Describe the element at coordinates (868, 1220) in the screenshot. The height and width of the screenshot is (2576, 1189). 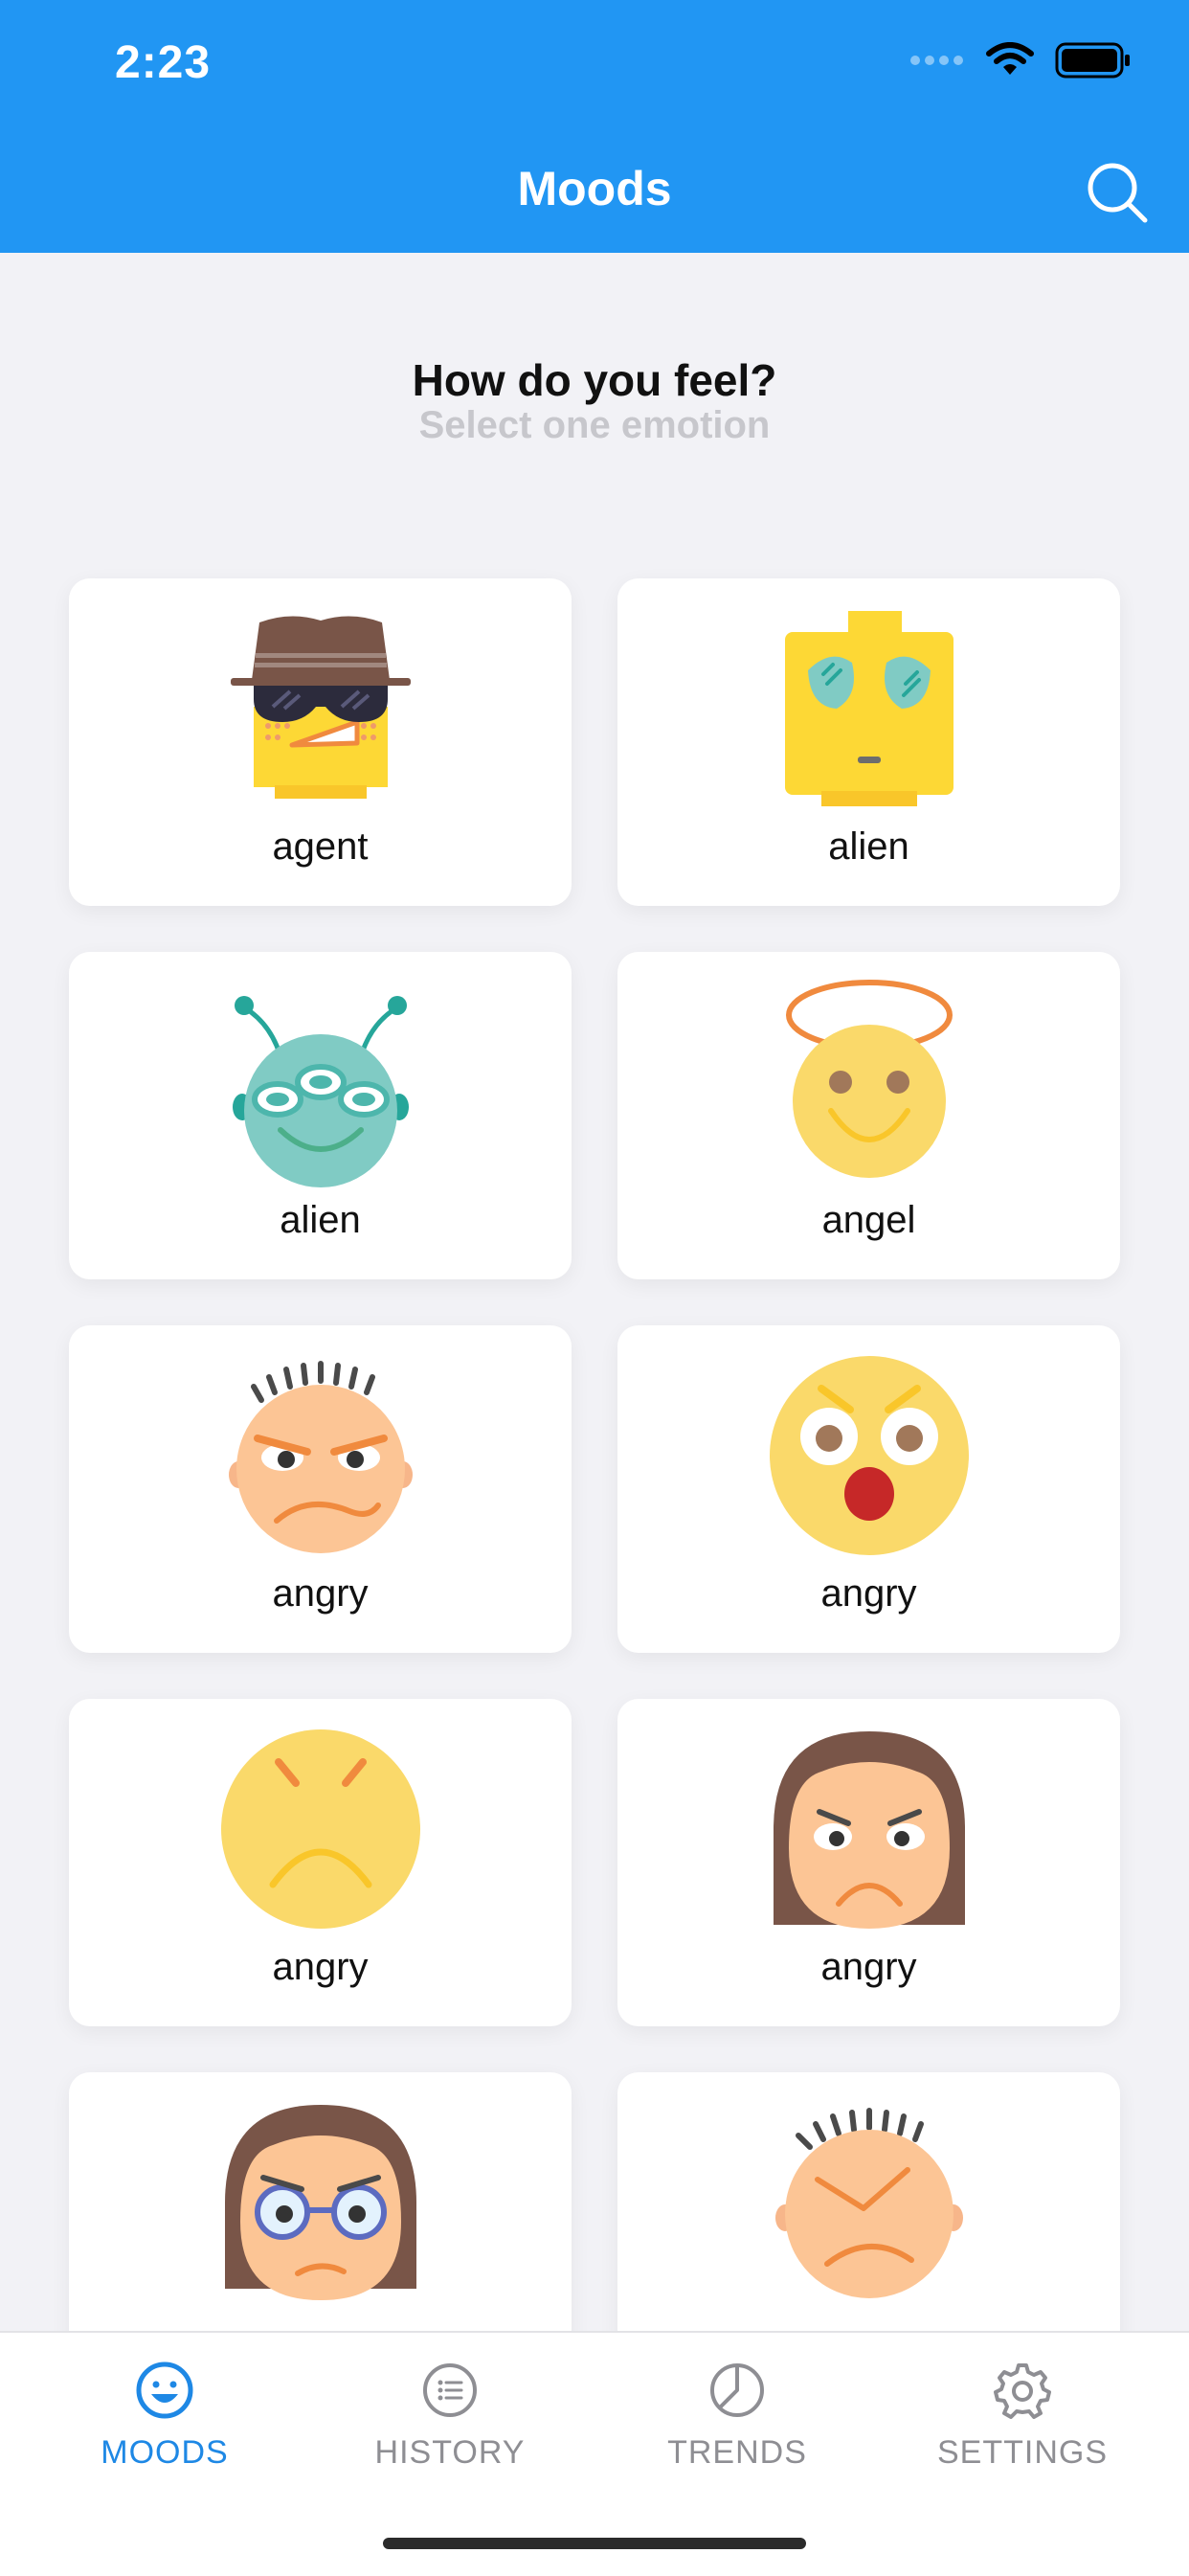
I see `mood-label: angel` at that location.